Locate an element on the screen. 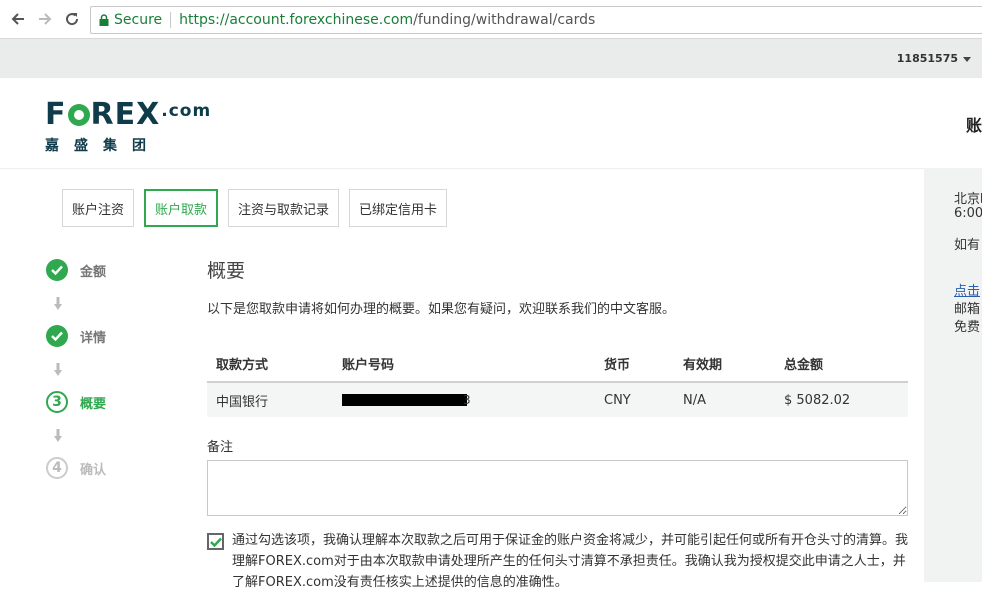 This screenshot has height=593, width=982. info-sidebar: 北京时 6:00 如有 点击 邮箱 免费 is located at coordinates (953, 375).